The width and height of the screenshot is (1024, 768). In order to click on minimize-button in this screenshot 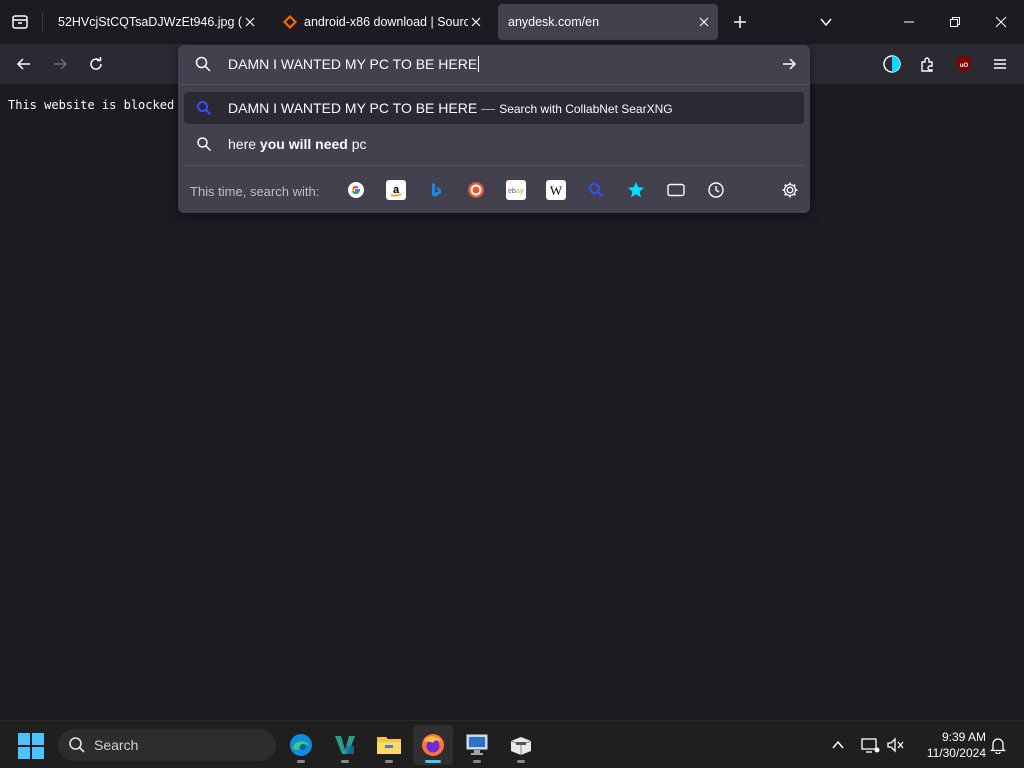, I will do `click(909, 22)`.